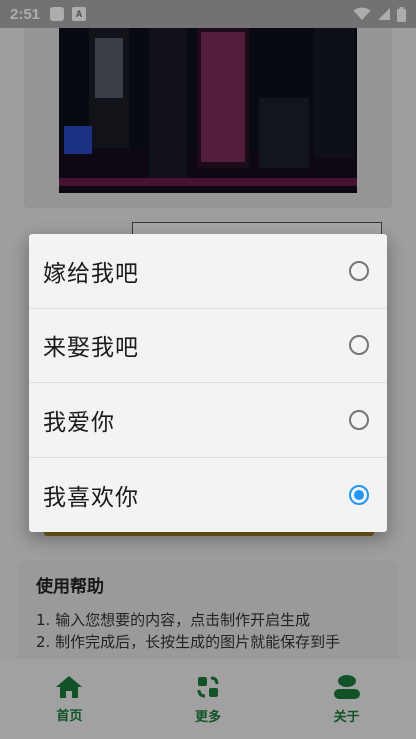 The width and height of the screenshot is (416, 739). I want to click on option-marry-me: 嫁给我吧, so click(208, 271).